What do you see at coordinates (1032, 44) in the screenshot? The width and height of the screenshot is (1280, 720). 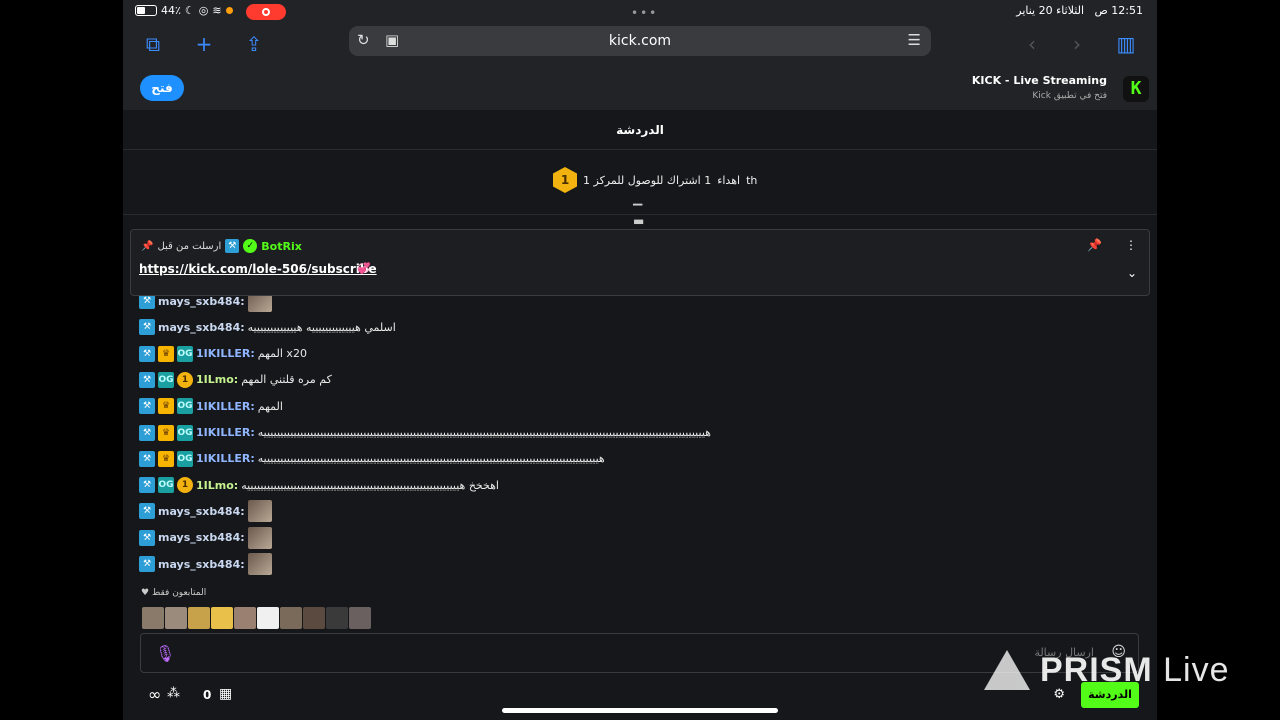 I see `back-icon: ‹` at bounding box center [1032, 44].